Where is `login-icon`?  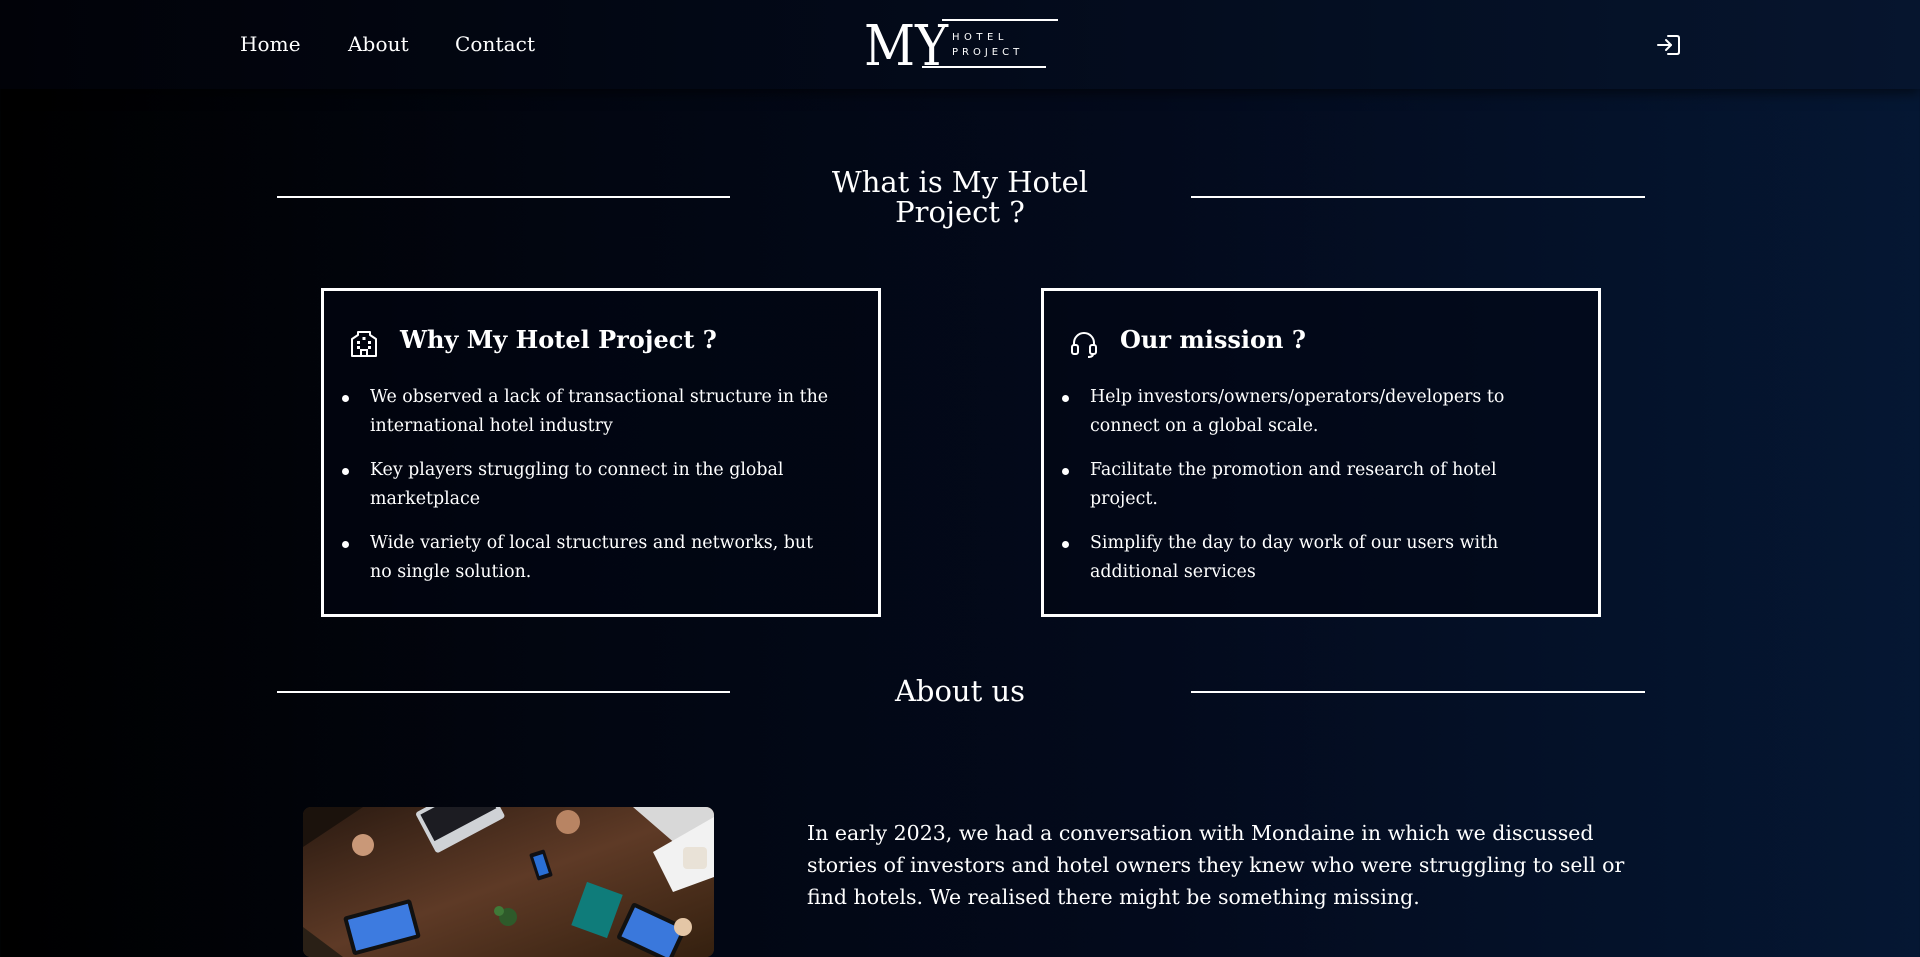 login-icon is located at coordinates (1668, 45).